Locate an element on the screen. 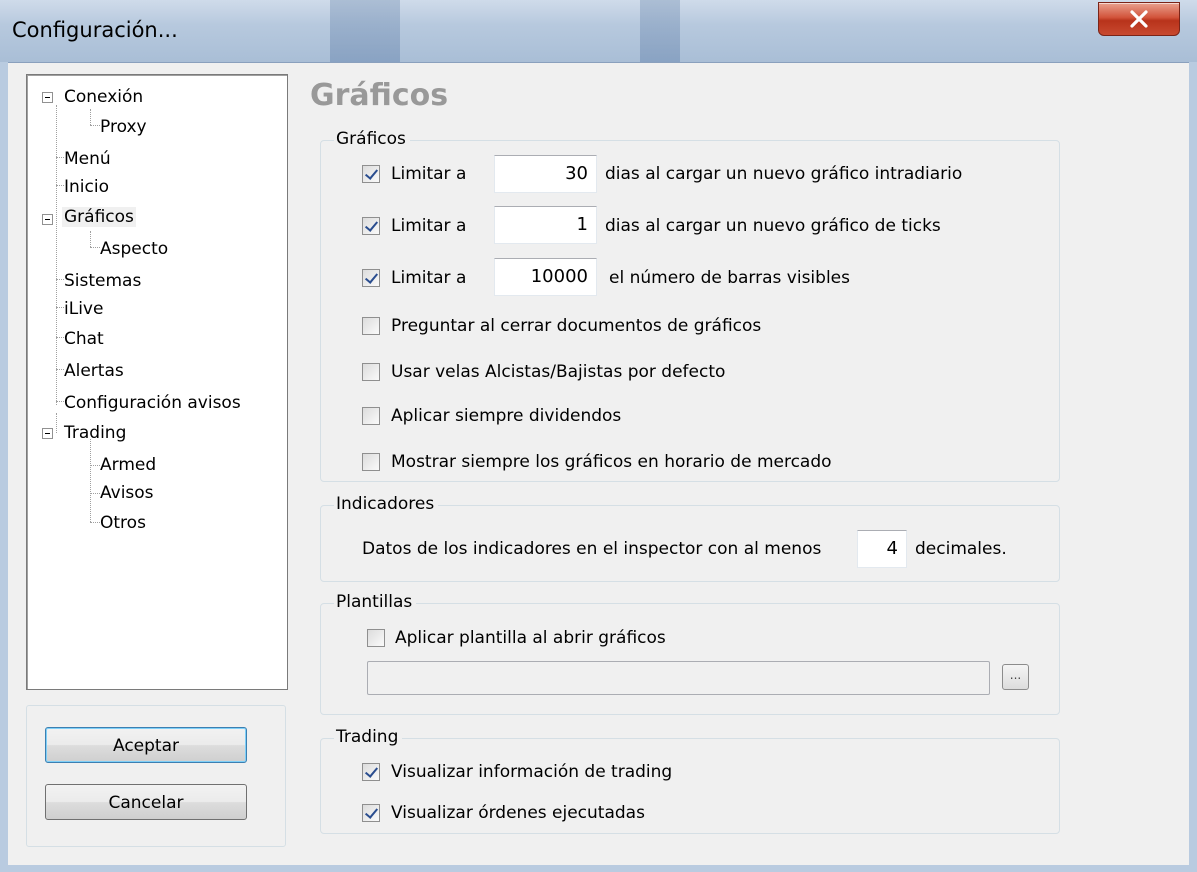 The height and width of the screenshot is (872, 1197). limit-ticks-label: Limitar a is located at coordinates (429, 226).